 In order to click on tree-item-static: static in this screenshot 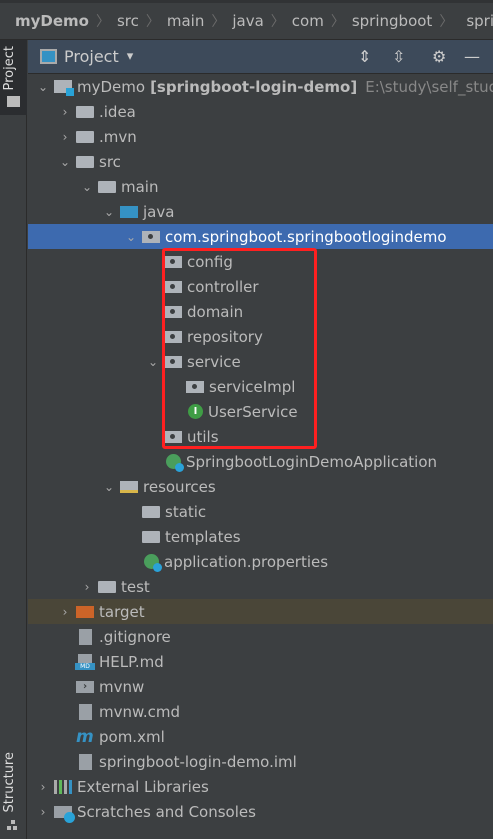, I will do `click(260, 511)`.